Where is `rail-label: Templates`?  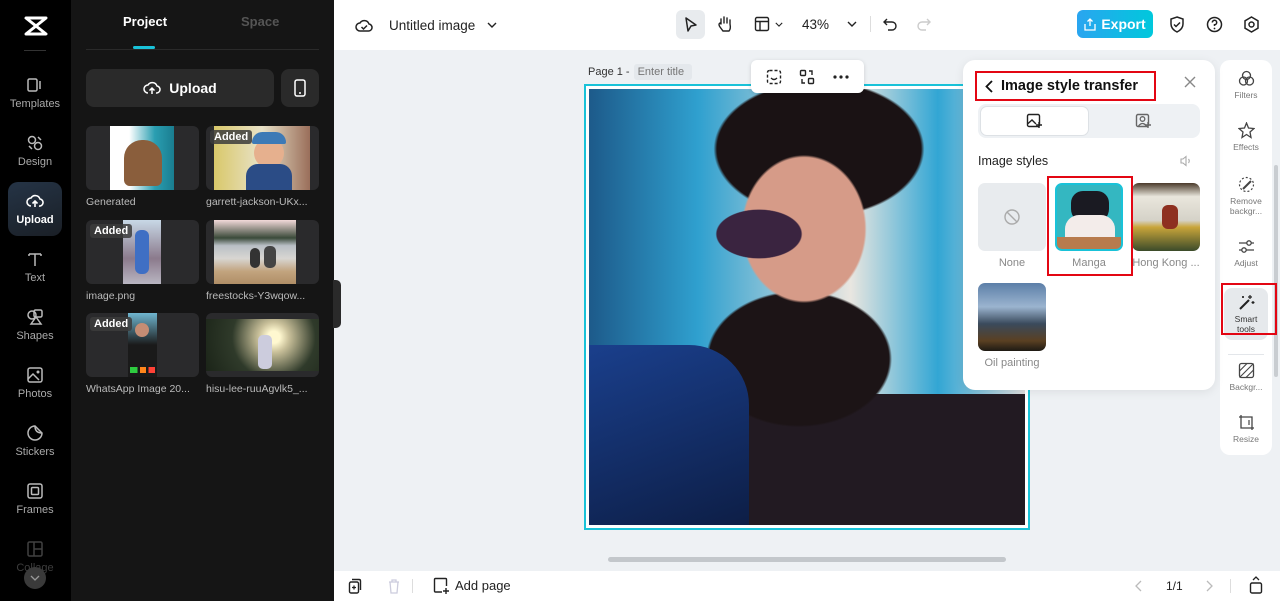
rail-label: Templates is located at coordinates (35, 104).